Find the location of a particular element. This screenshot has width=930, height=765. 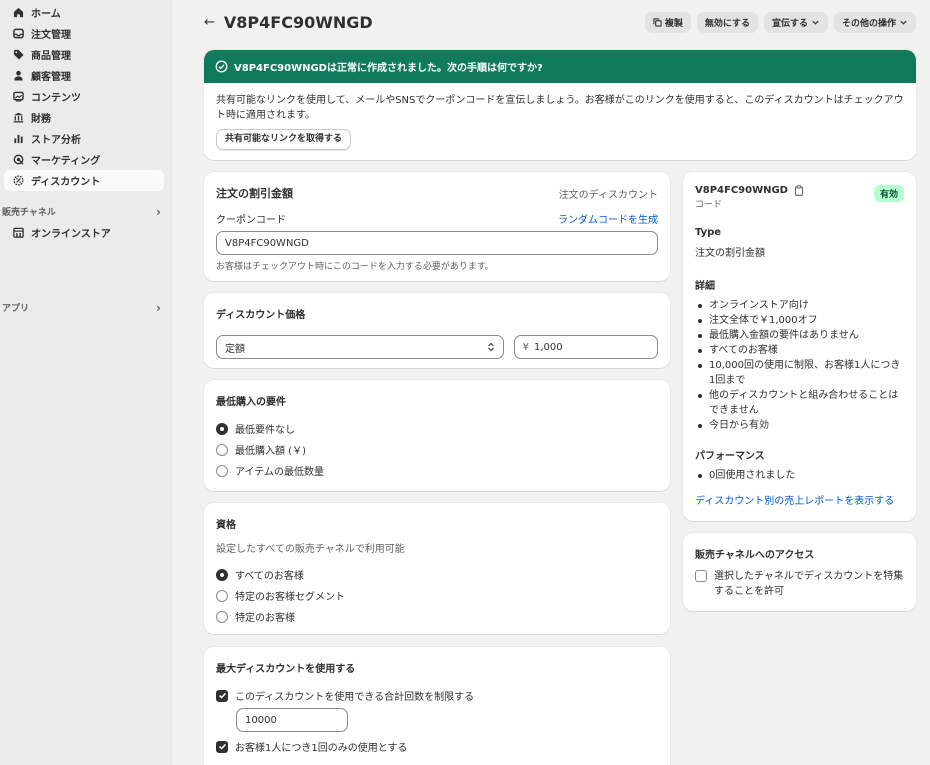

generate-random-code-link: ランダムコードを生成 is located at coordinates (608, 218).